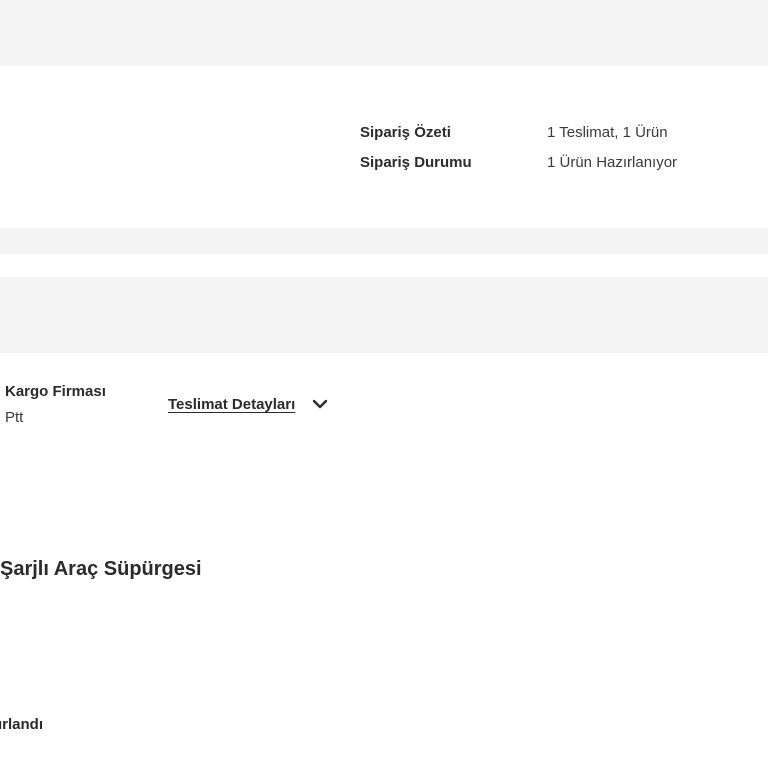  Describe the element at coordinates (384, 33) in the screenshot. I see `top-header-band` at that location.